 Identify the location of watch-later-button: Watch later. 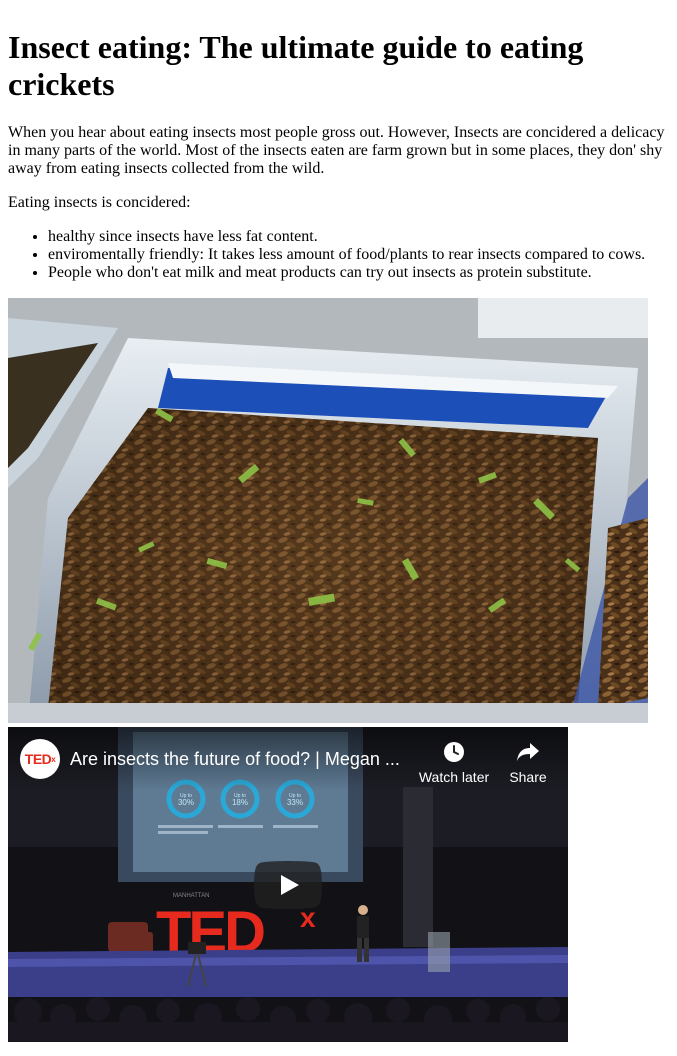
(454, 762).